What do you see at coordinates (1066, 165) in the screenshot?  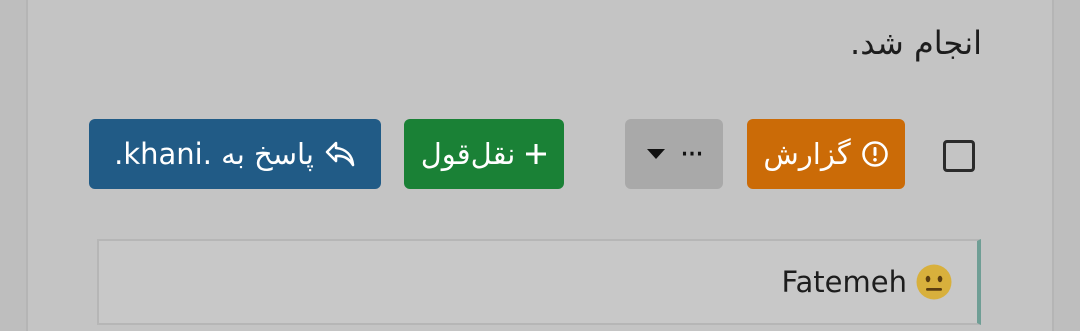 I see `right-gutter` at bounding box center [1066, 165].